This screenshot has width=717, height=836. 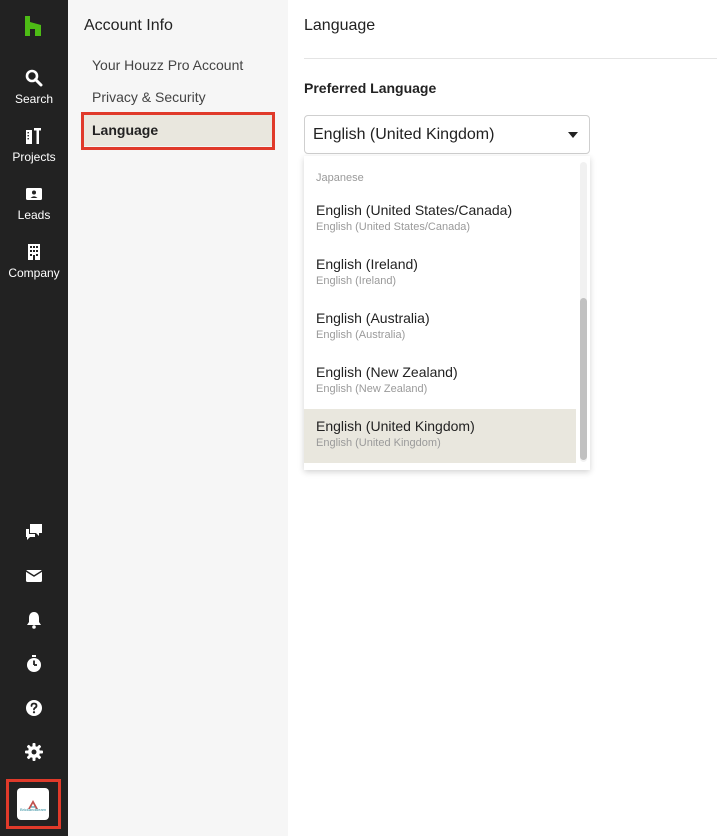 I want to click on leads-icon, so click(x=34, y=194).